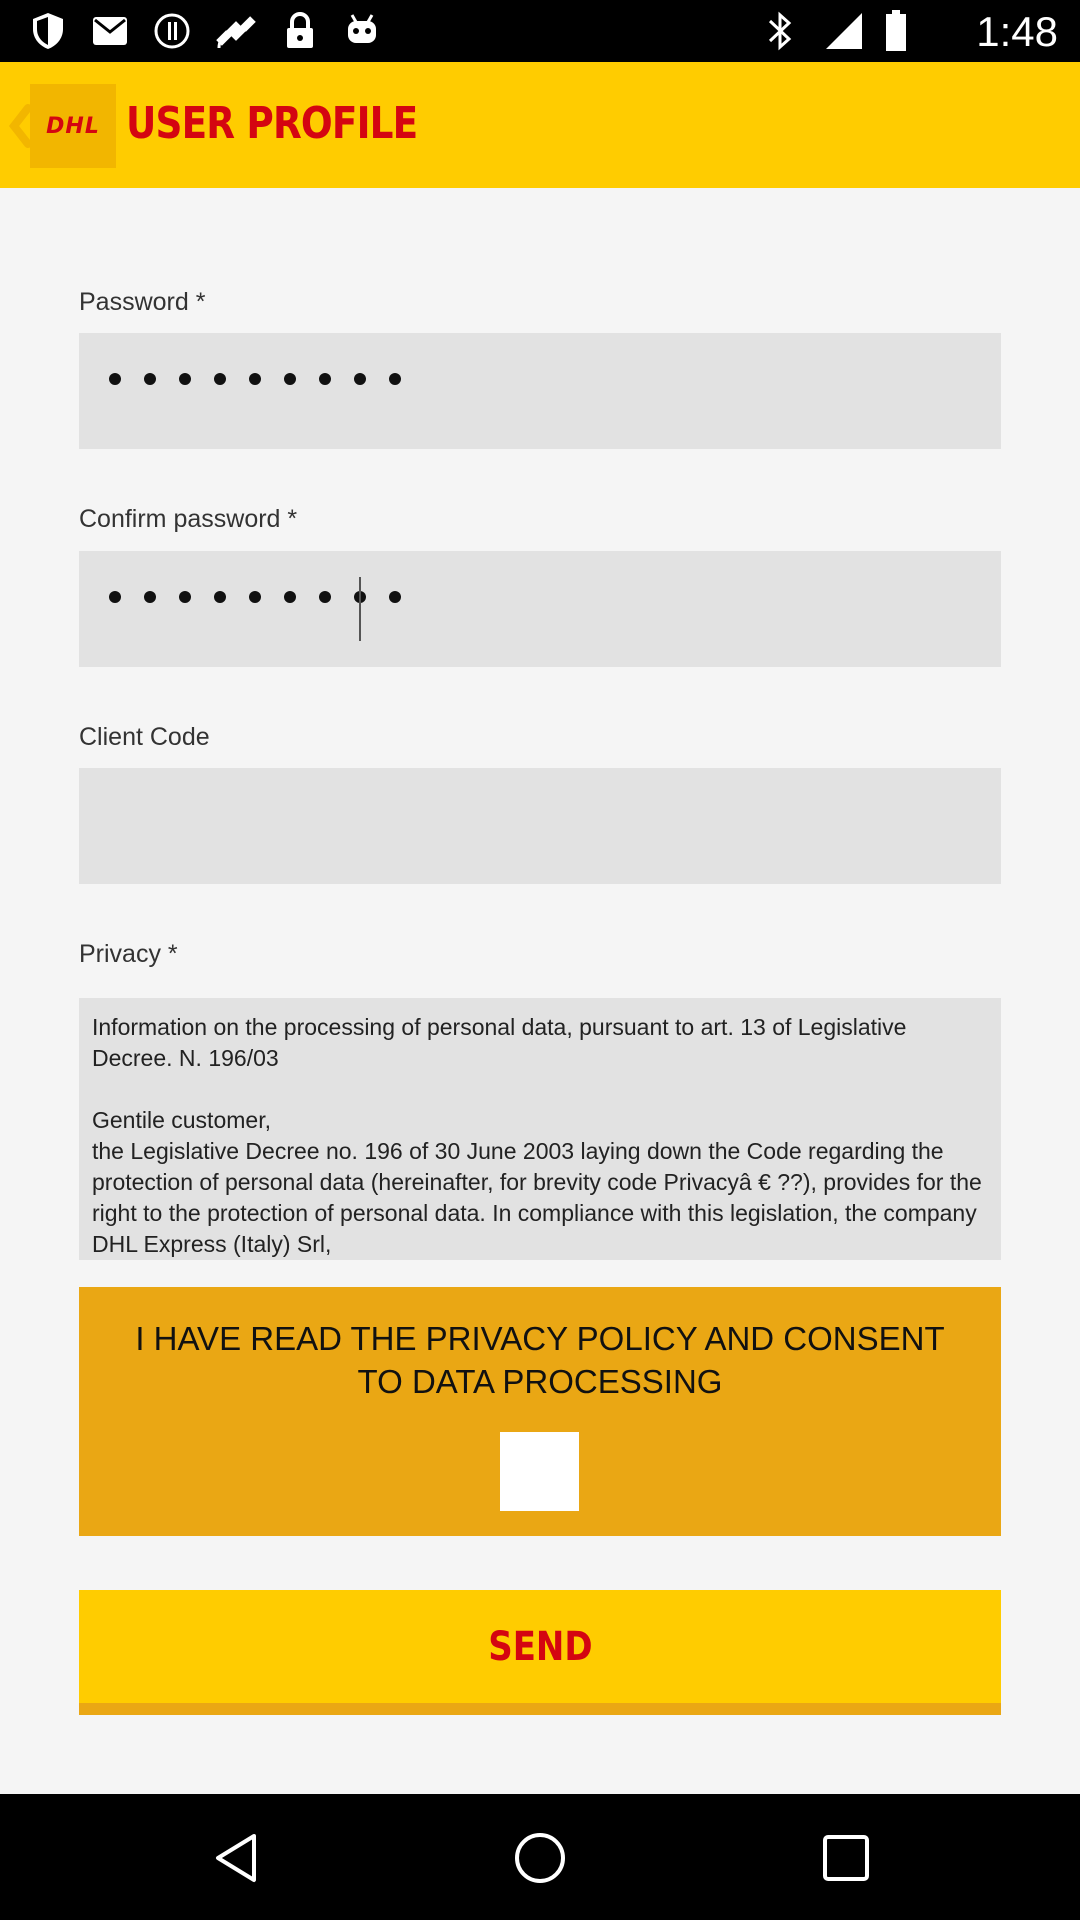  Describe the element at coordinates (540, 1646) in the screenshot. I see `send-label: SEND` at that location.